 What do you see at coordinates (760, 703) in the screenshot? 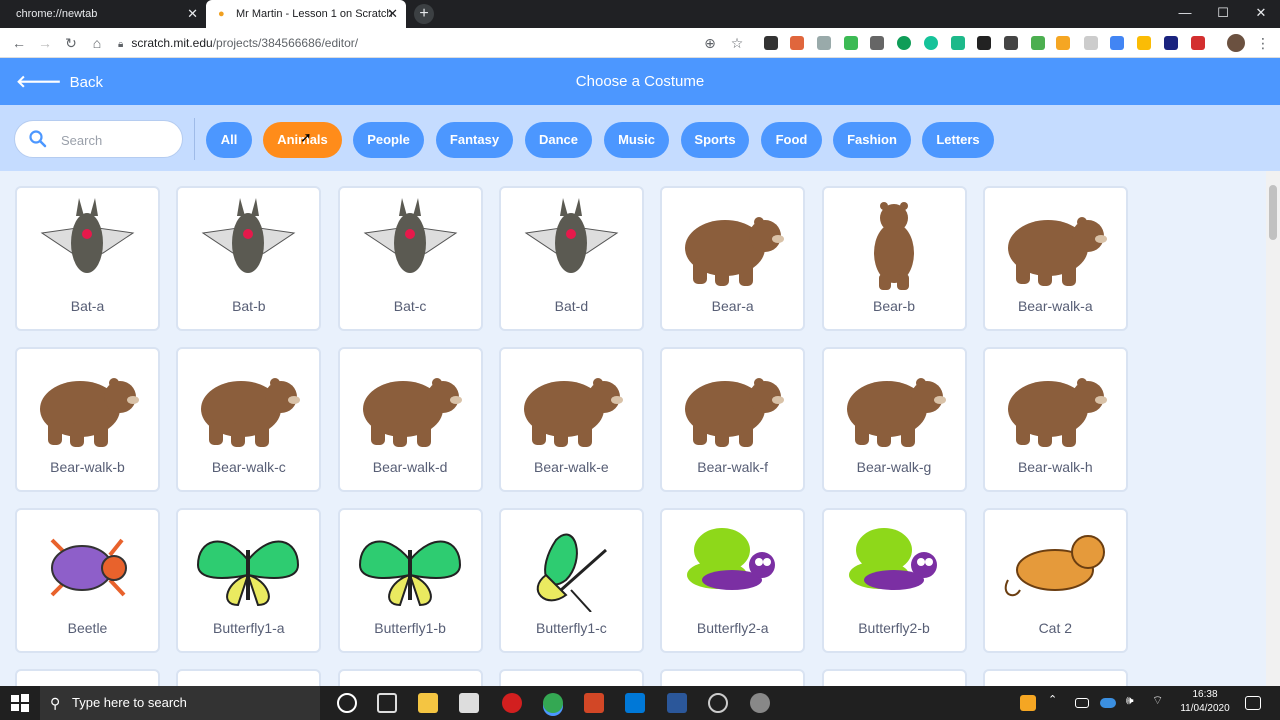
I see `app-icon` at bounding box center [760, 703].